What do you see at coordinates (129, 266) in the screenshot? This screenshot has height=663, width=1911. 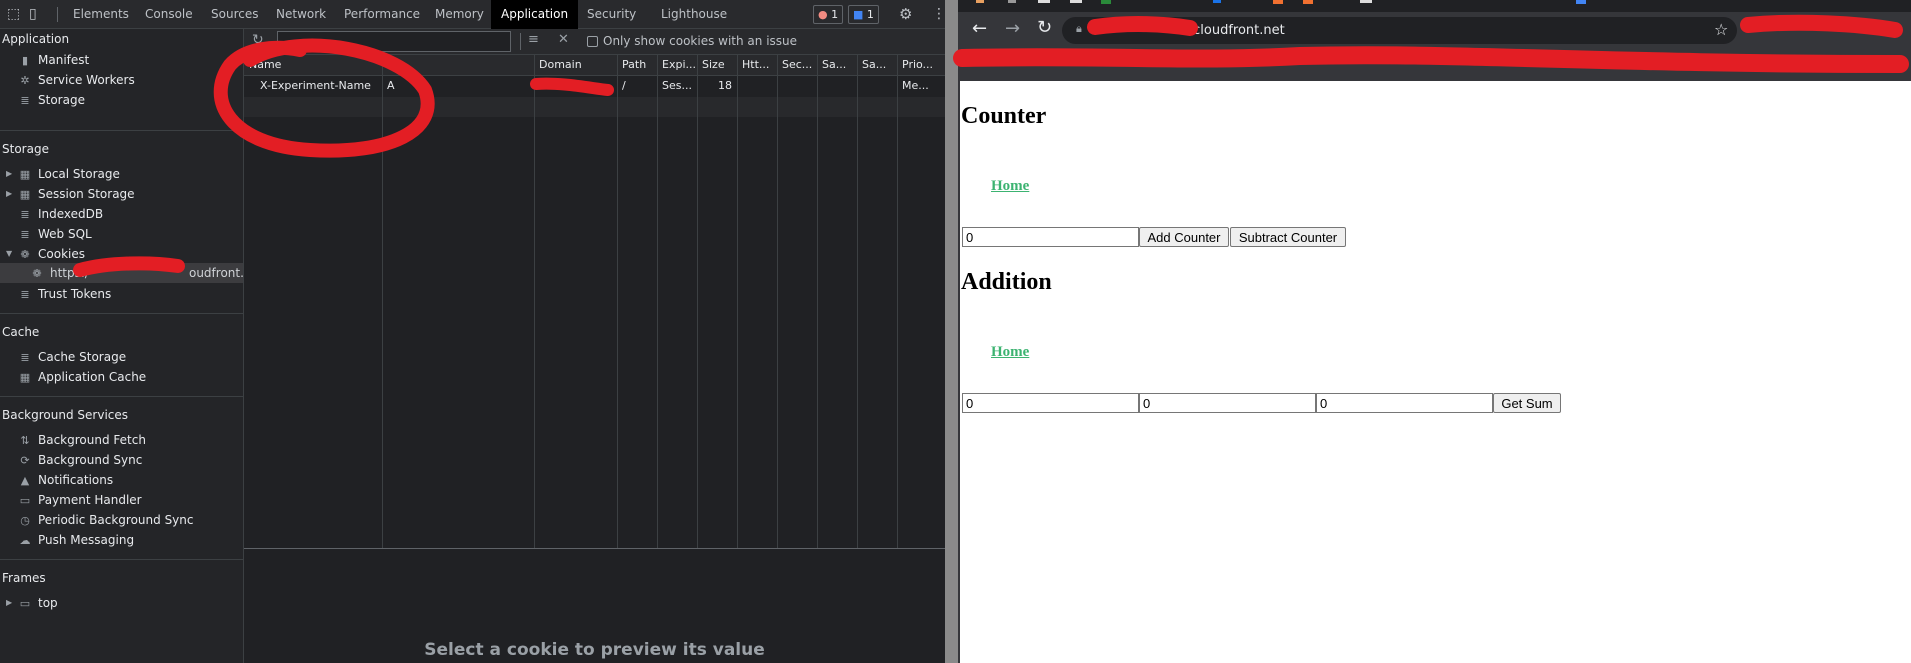 I see `redaction-cookie-origin` at bounding box center [129, 266].